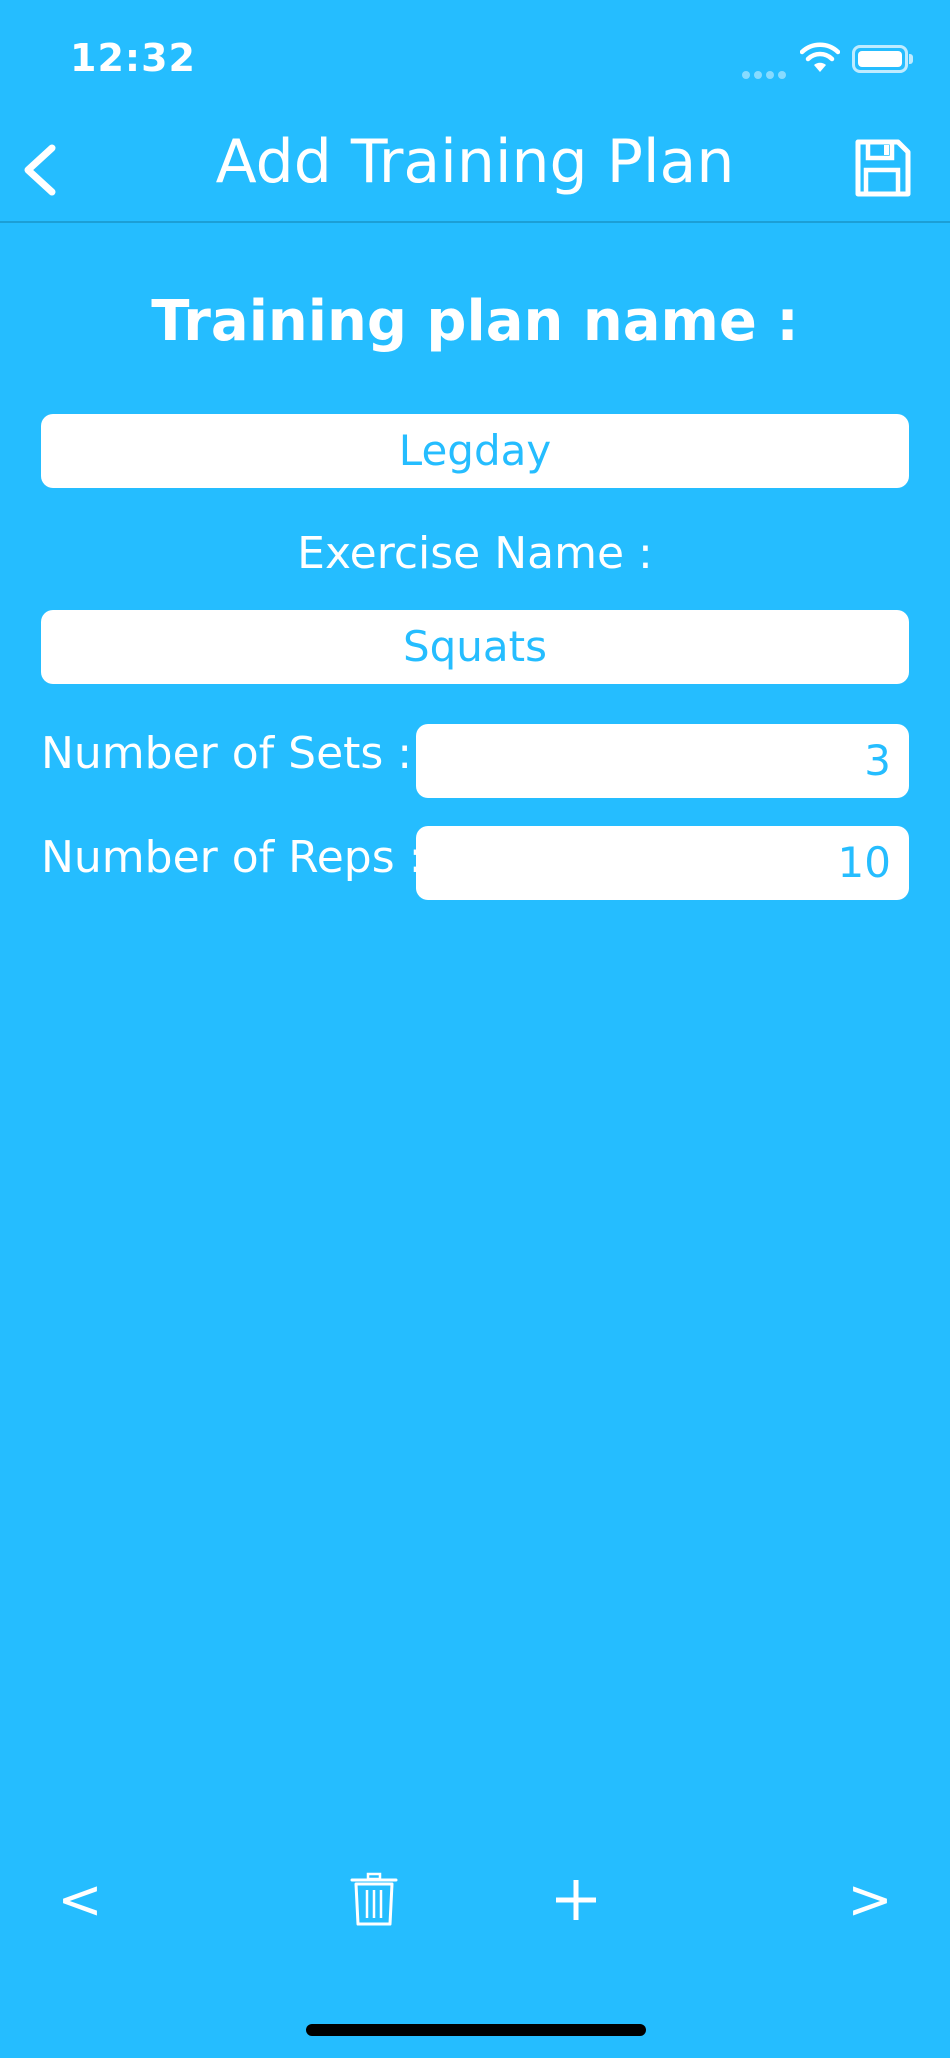 This screenshot has height=2058, width=950. What do you see at coordinates (870, 1900) in the screenshot?
I see `next-button: >` at bounding box center [870, 1900].